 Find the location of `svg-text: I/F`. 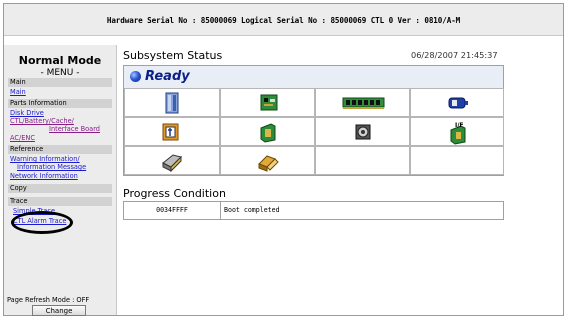

svg-text: I/F is located at coordinates (459, 125).